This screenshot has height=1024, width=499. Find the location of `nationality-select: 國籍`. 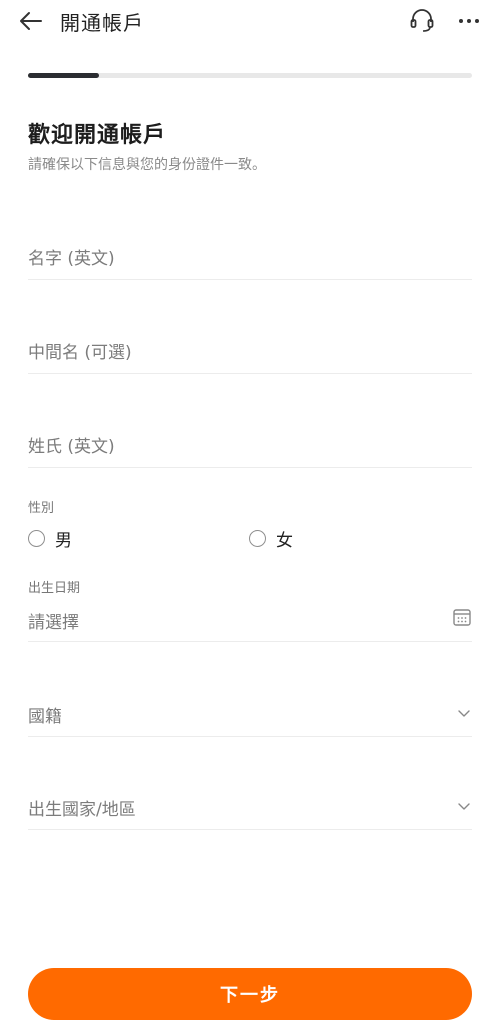

nationality-select: 國籍 is located at coordinates (250, 713).